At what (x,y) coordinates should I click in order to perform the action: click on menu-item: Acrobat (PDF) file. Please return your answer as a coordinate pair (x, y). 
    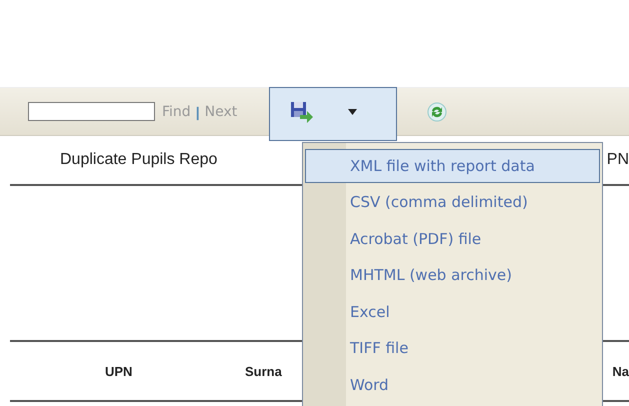
    Looking at the image, I should click on (452, 238).